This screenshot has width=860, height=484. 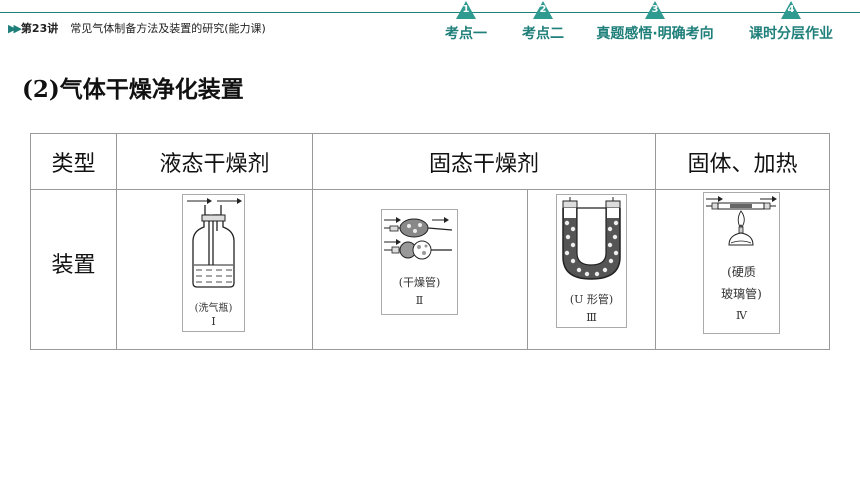 What do you see at coordinates (419, 300) in the screenshot?
I see `label-roman-2: Ⅱ` at bounding box center [419, 300].